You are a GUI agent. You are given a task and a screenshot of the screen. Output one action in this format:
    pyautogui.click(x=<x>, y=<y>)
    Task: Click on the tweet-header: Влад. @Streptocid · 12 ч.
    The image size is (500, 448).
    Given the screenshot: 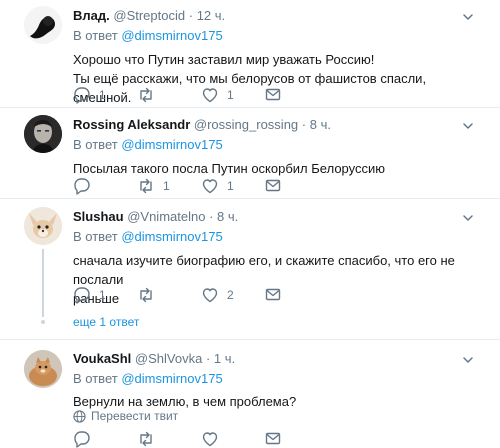 What is the action you would take?
    pyautogui.click(x=271, y=15)
    